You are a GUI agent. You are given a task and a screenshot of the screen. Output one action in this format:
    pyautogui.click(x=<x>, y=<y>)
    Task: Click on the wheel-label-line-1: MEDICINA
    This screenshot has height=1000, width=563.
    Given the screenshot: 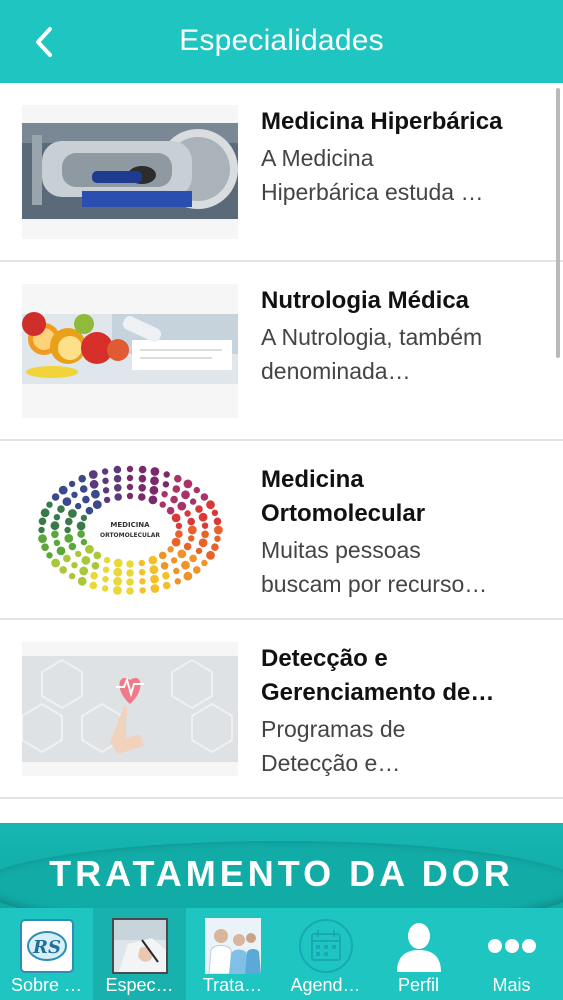 What is the action you would take?
    pyautogui.click(x=130, y=525)
    